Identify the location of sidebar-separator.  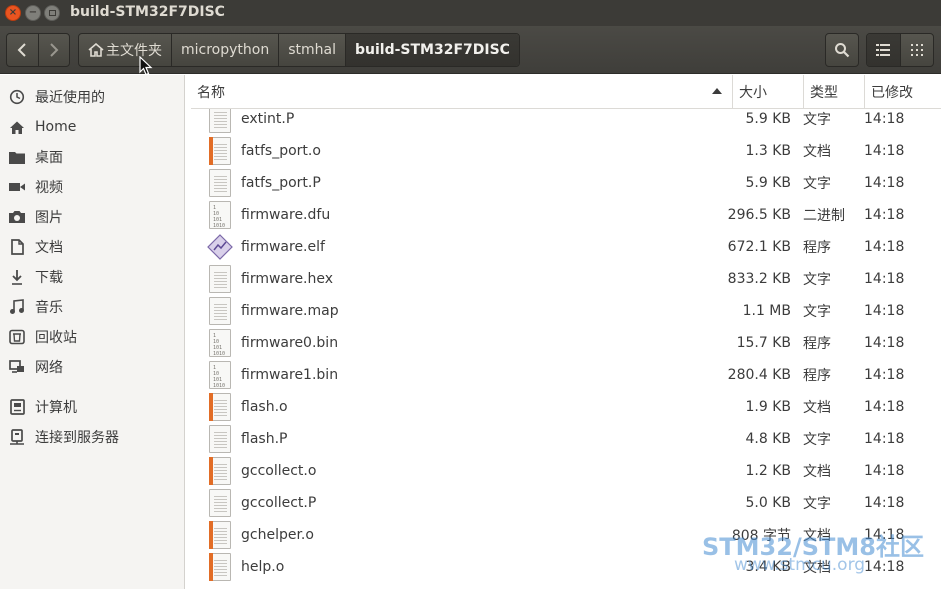
(92, 387).